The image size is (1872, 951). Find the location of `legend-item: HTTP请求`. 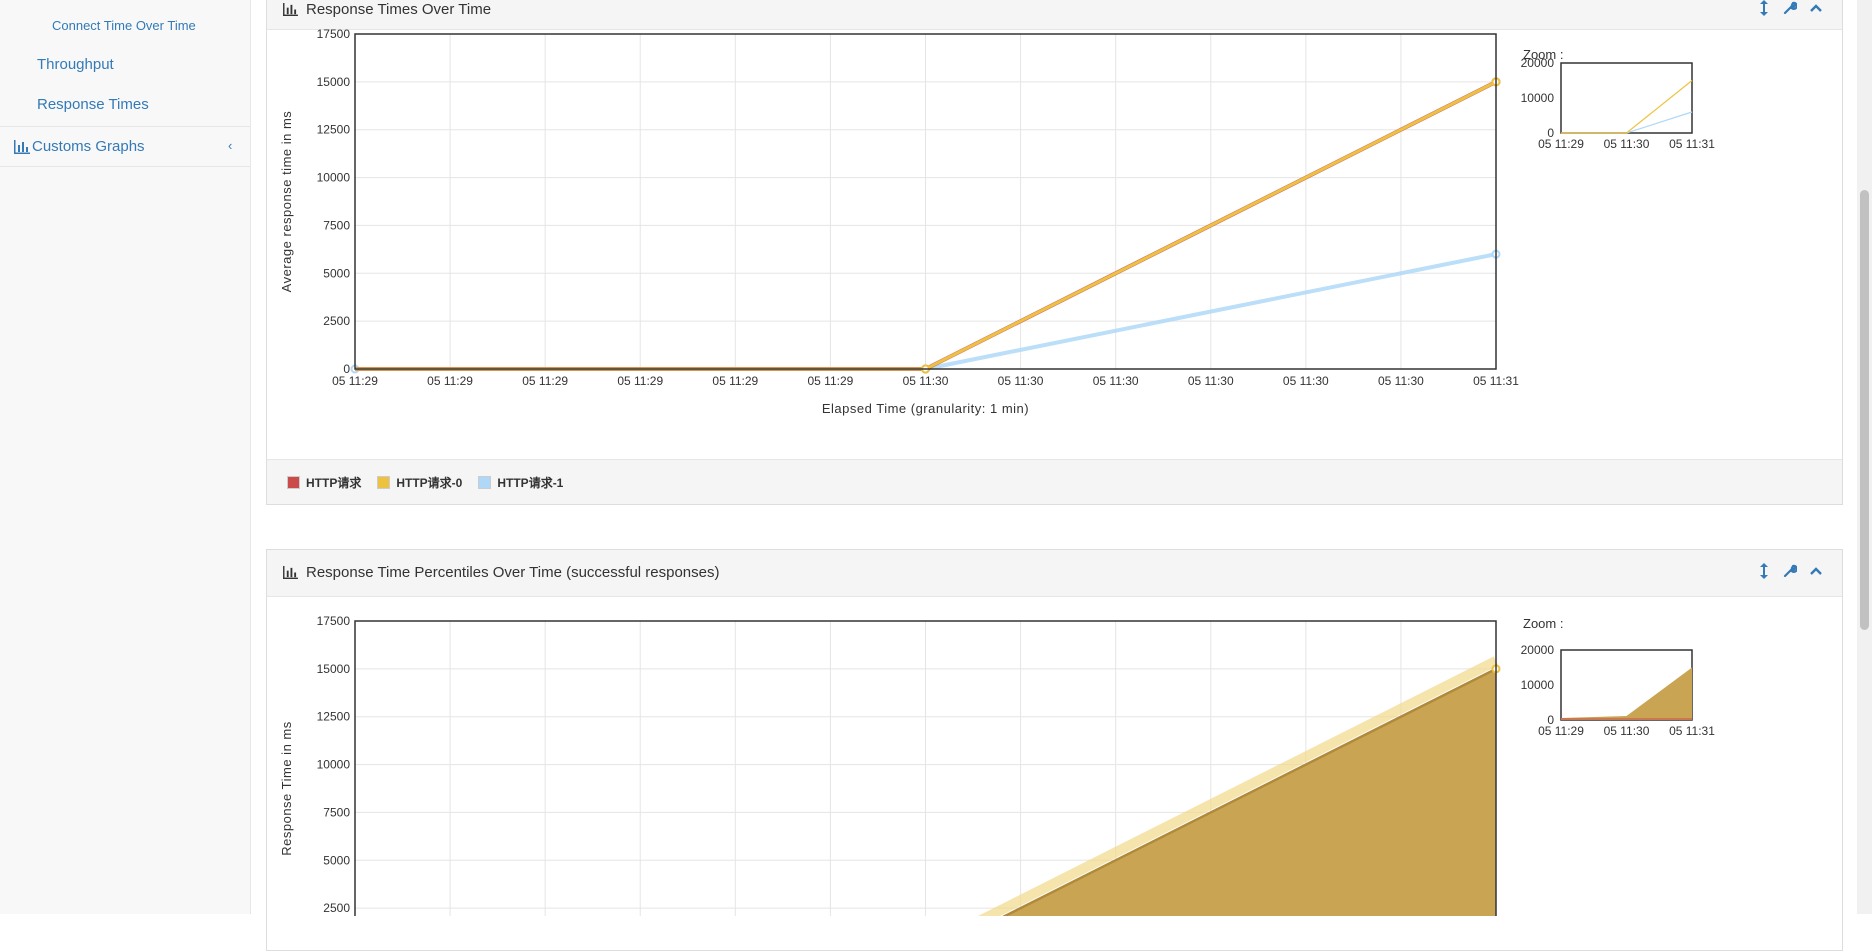

legend-item: HTTP请求 is located at coordinates (324, 482).